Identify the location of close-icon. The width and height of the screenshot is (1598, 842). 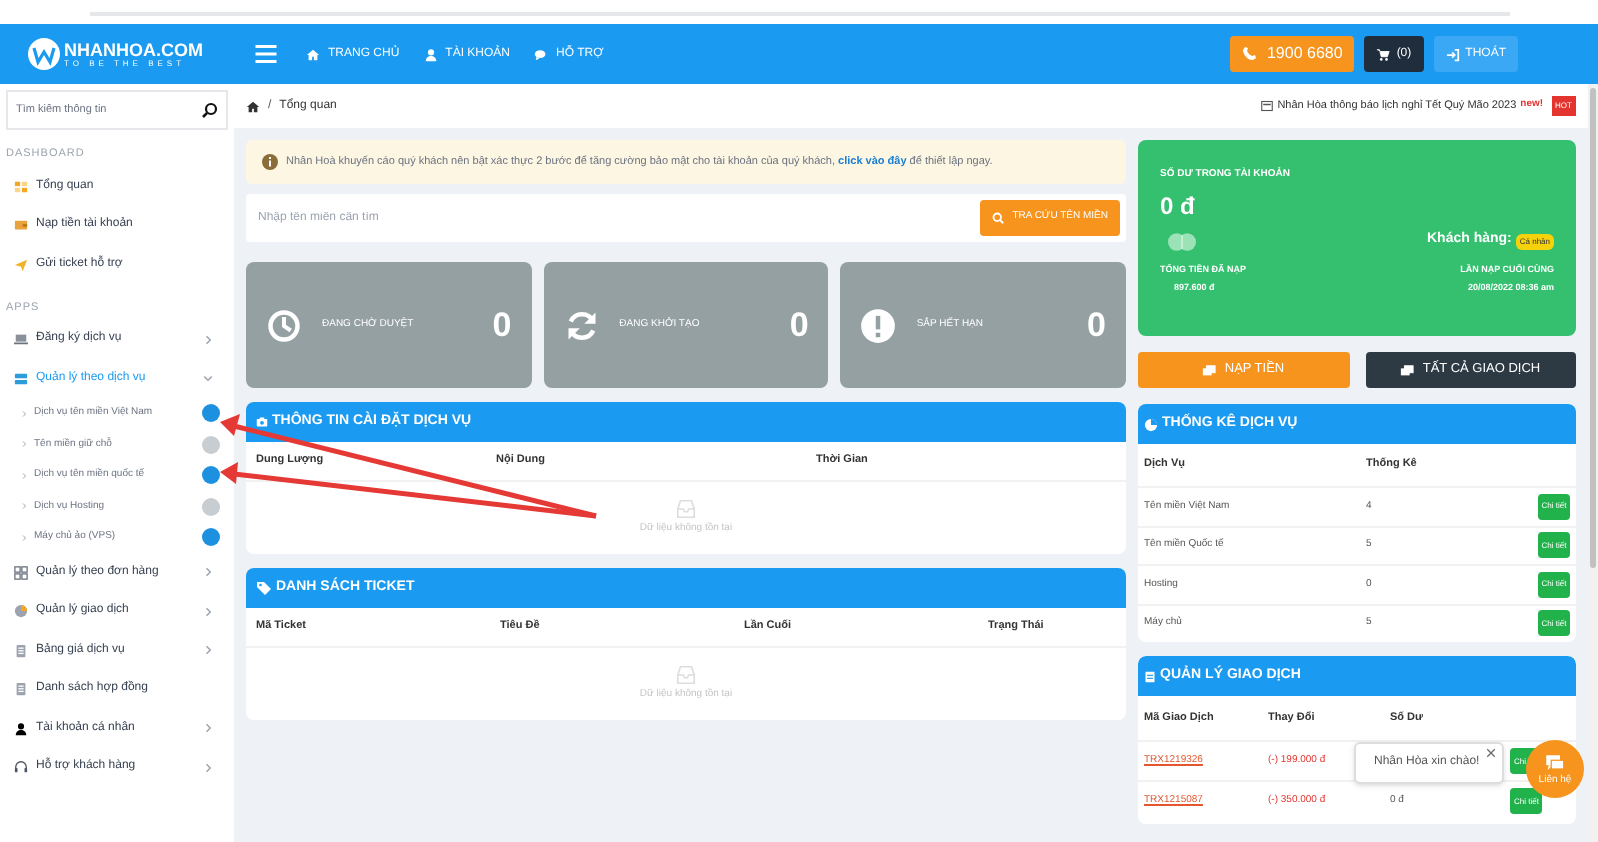
(1491, 753).